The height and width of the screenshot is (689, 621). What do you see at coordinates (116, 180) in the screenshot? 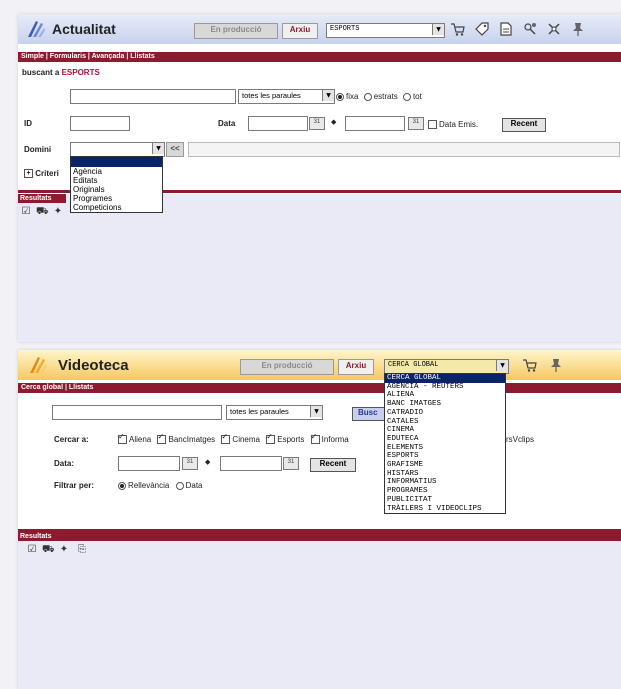
I see `domini-option: Editats` at bounding box center [116, 180].